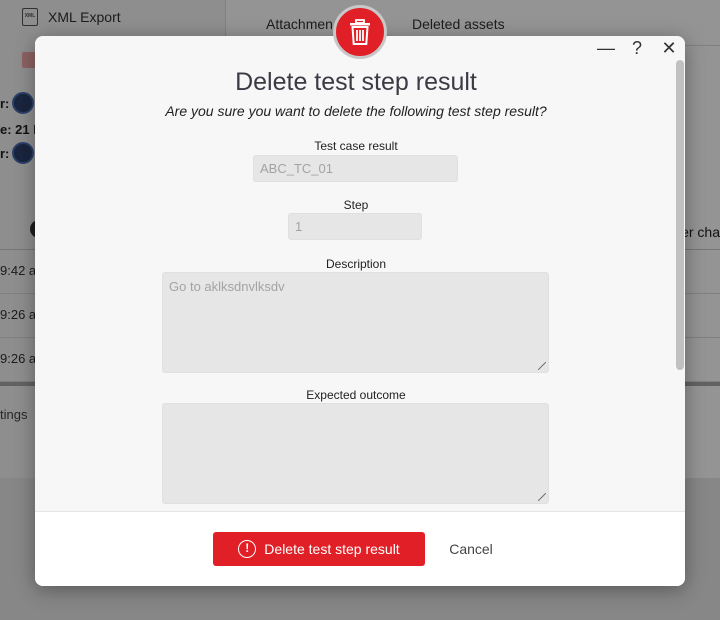 The image size is (720, 620). I want to click on description-field: Go to aklksdnvlksdv, so click(355, 322).